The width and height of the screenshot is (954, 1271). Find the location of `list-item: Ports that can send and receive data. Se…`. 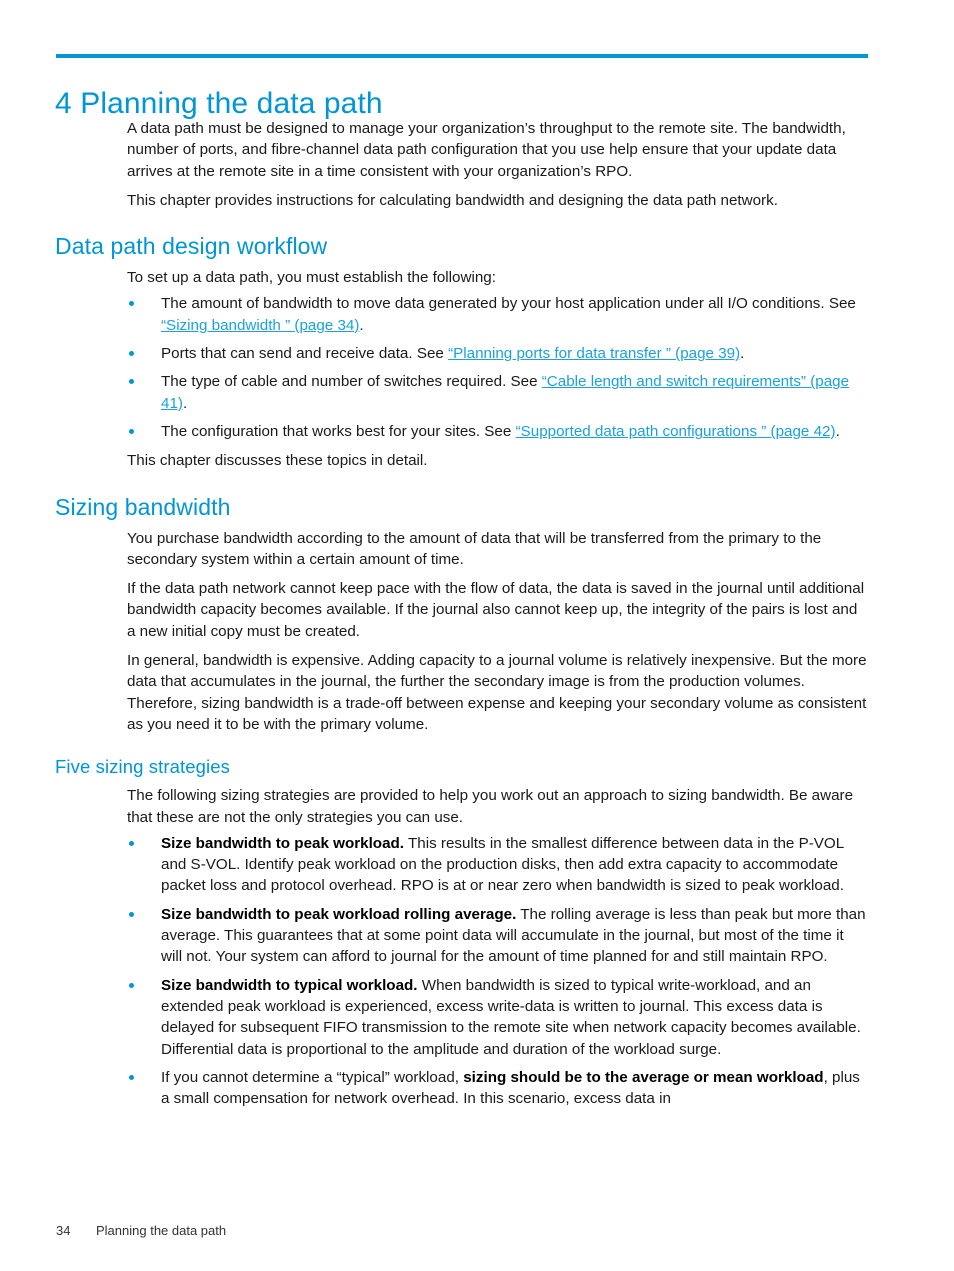

list-item: Ports that can send and receive data. Se… is located at coordinates (497, 353).